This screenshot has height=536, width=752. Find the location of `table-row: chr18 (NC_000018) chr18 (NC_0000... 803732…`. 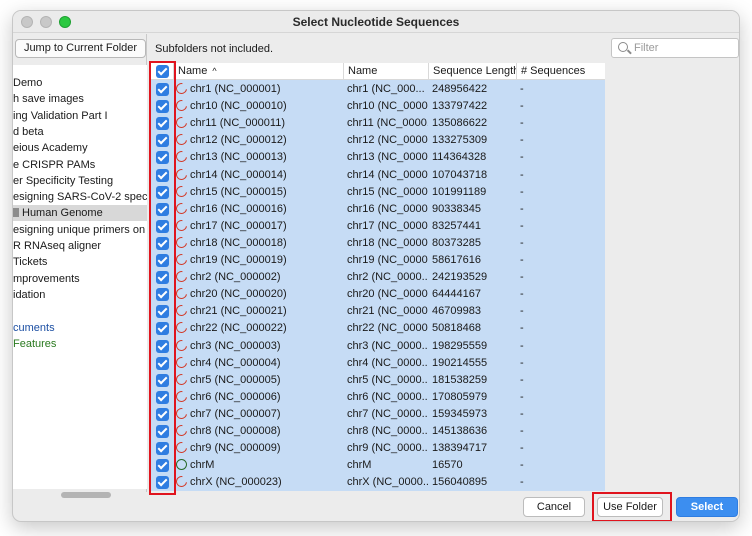

table-row: chr18 (NC_000018) chr18 (NC_0000... 803732… is located at coordinates (377, 243).